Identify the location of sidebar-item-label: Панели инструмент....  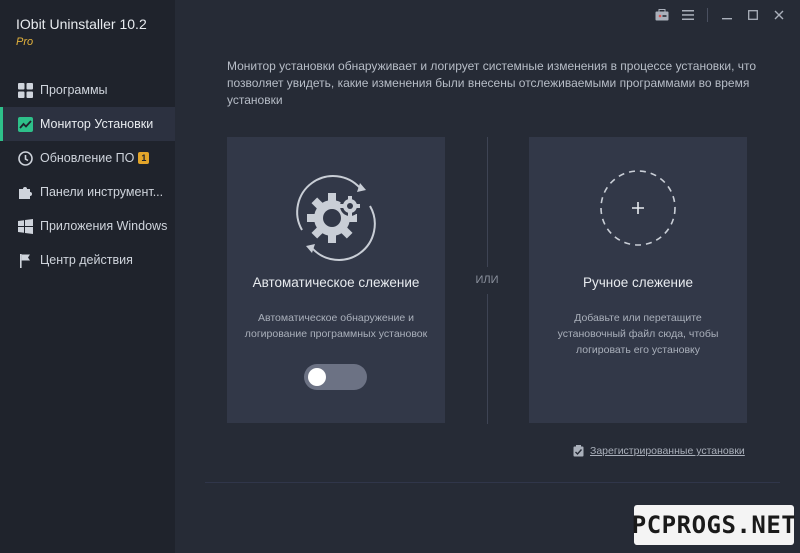
(102, 192).